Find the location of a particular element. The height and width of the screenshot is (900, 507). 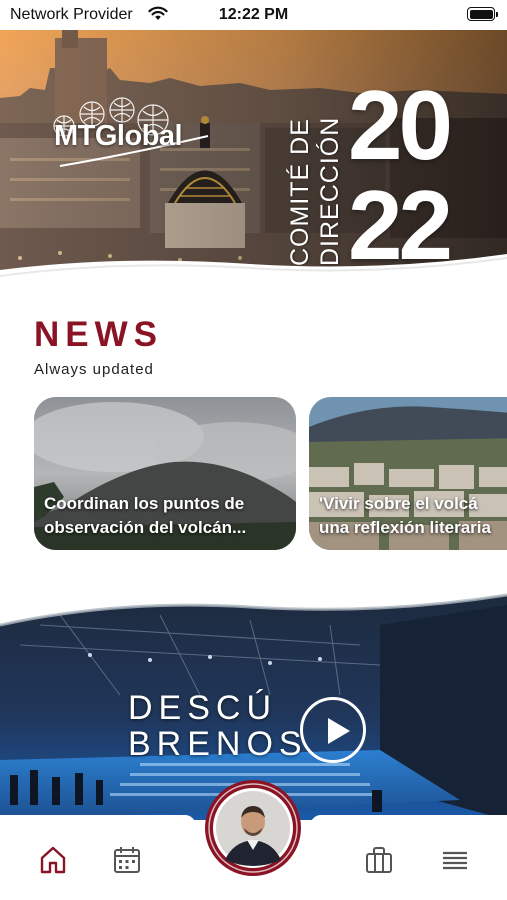

profile-avatar is located at coordinates (253, 828).